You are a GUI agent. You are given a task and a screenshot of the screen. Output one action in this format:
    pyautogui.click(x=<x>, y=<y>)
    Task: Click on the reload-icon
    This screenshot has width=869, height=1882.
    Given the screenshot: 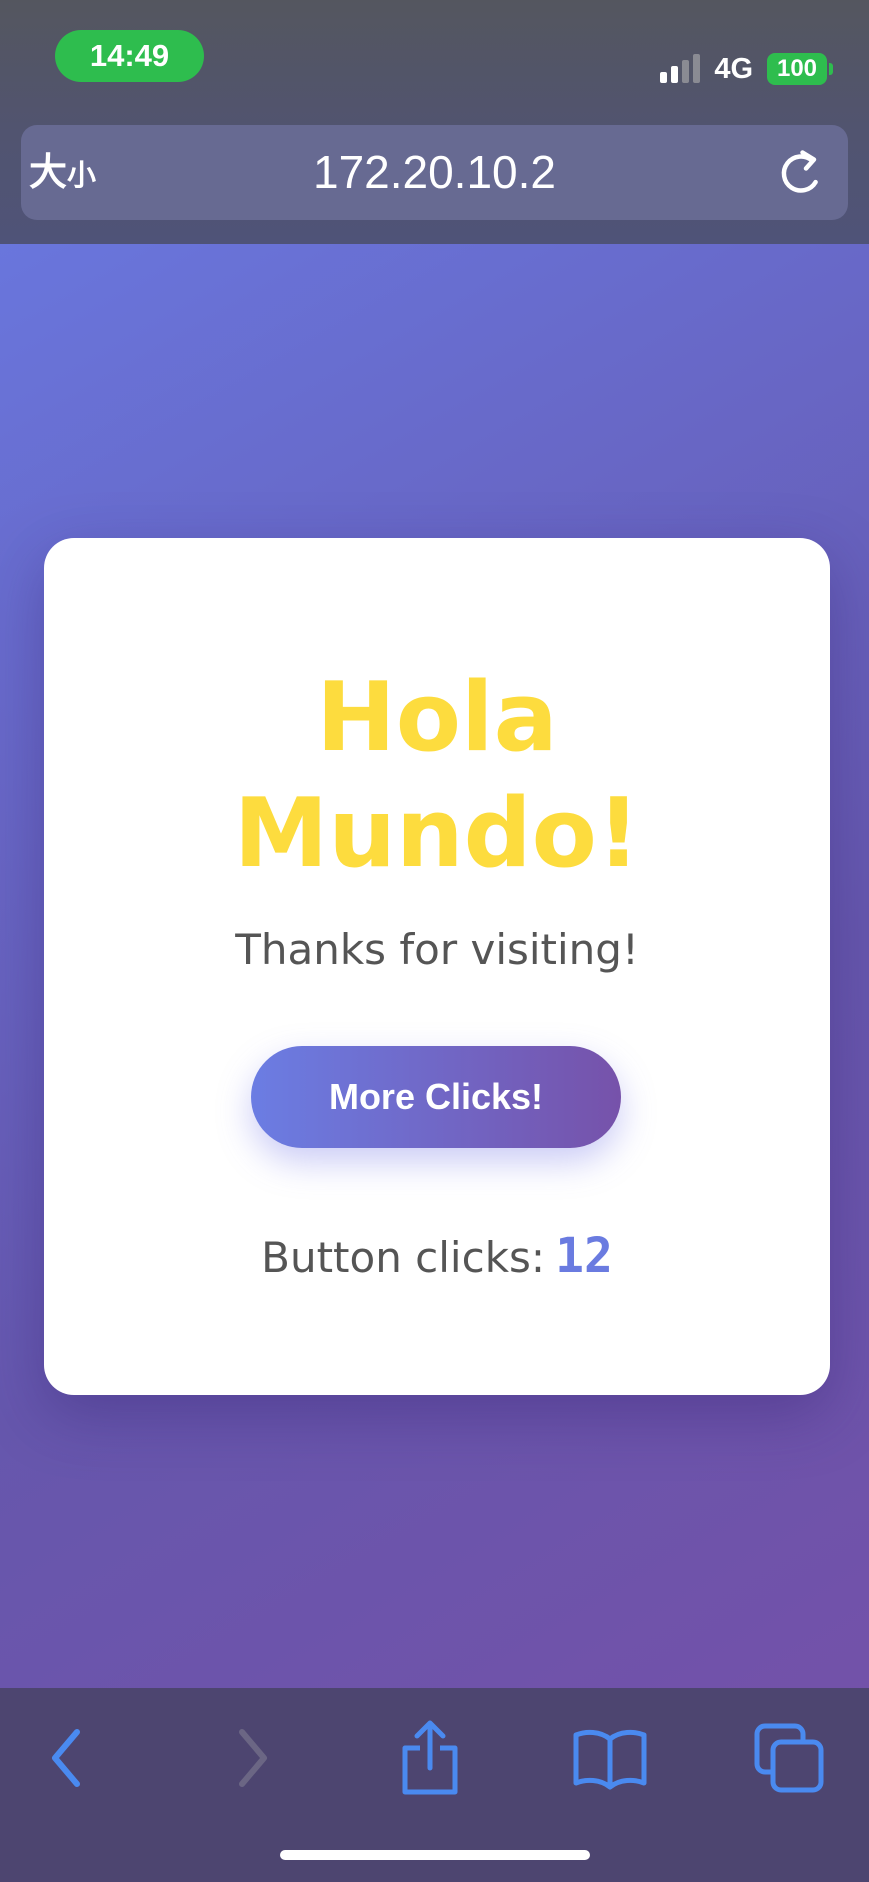 What is the action you would take?
    pyautogui.click(x=801, y=173)
    